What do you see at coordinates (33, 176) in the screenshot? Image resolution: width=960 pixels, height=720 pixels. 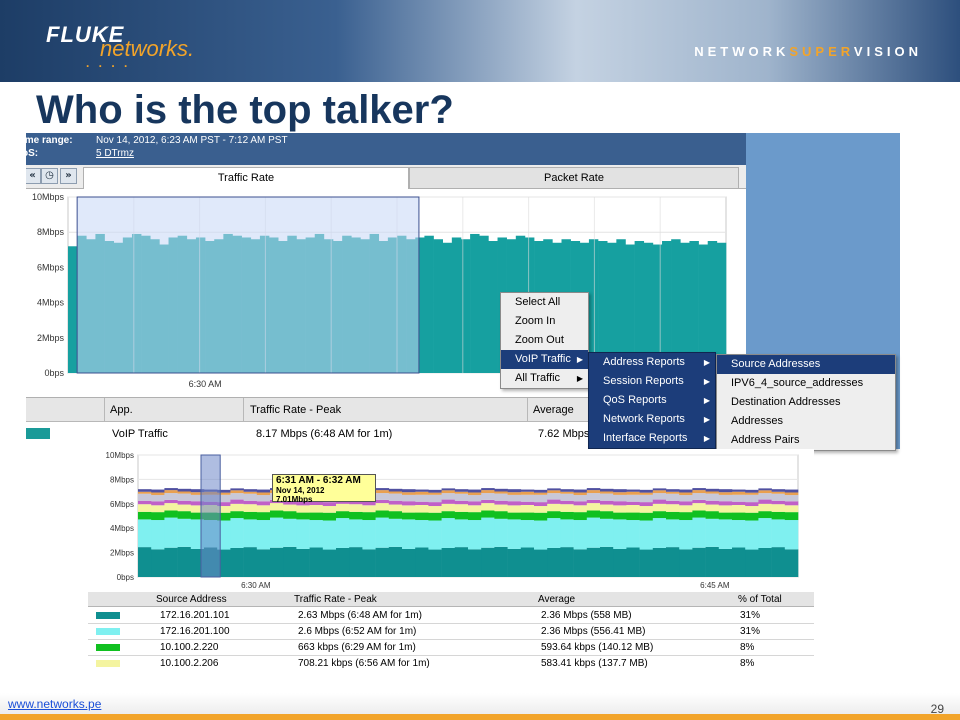 I see `back-button: «` at bounding box center [33, 176].